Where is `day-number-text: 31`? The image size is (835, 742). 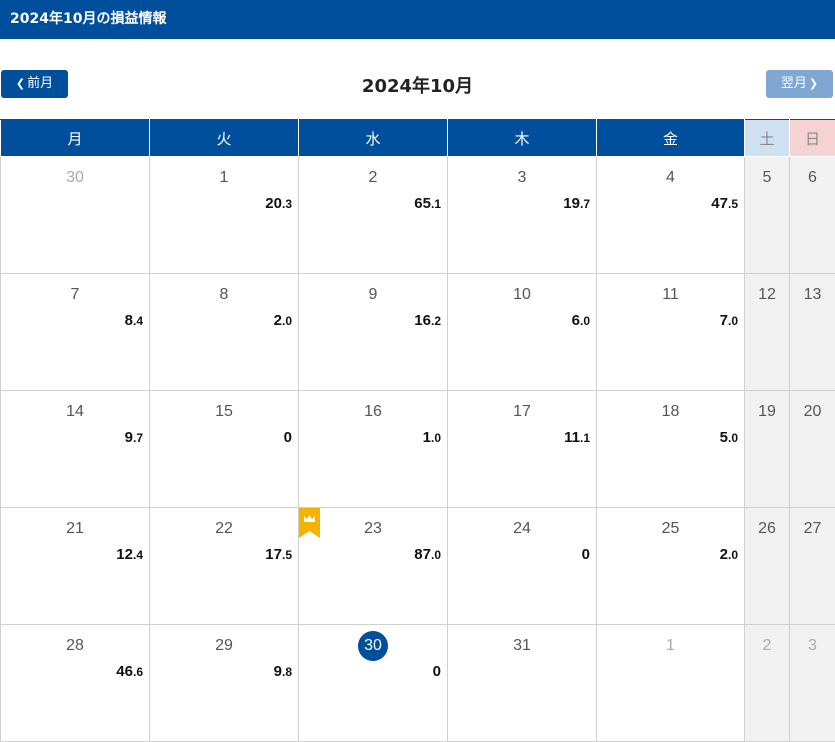
day-number-text: 31 is located at coordinates (522, 645).